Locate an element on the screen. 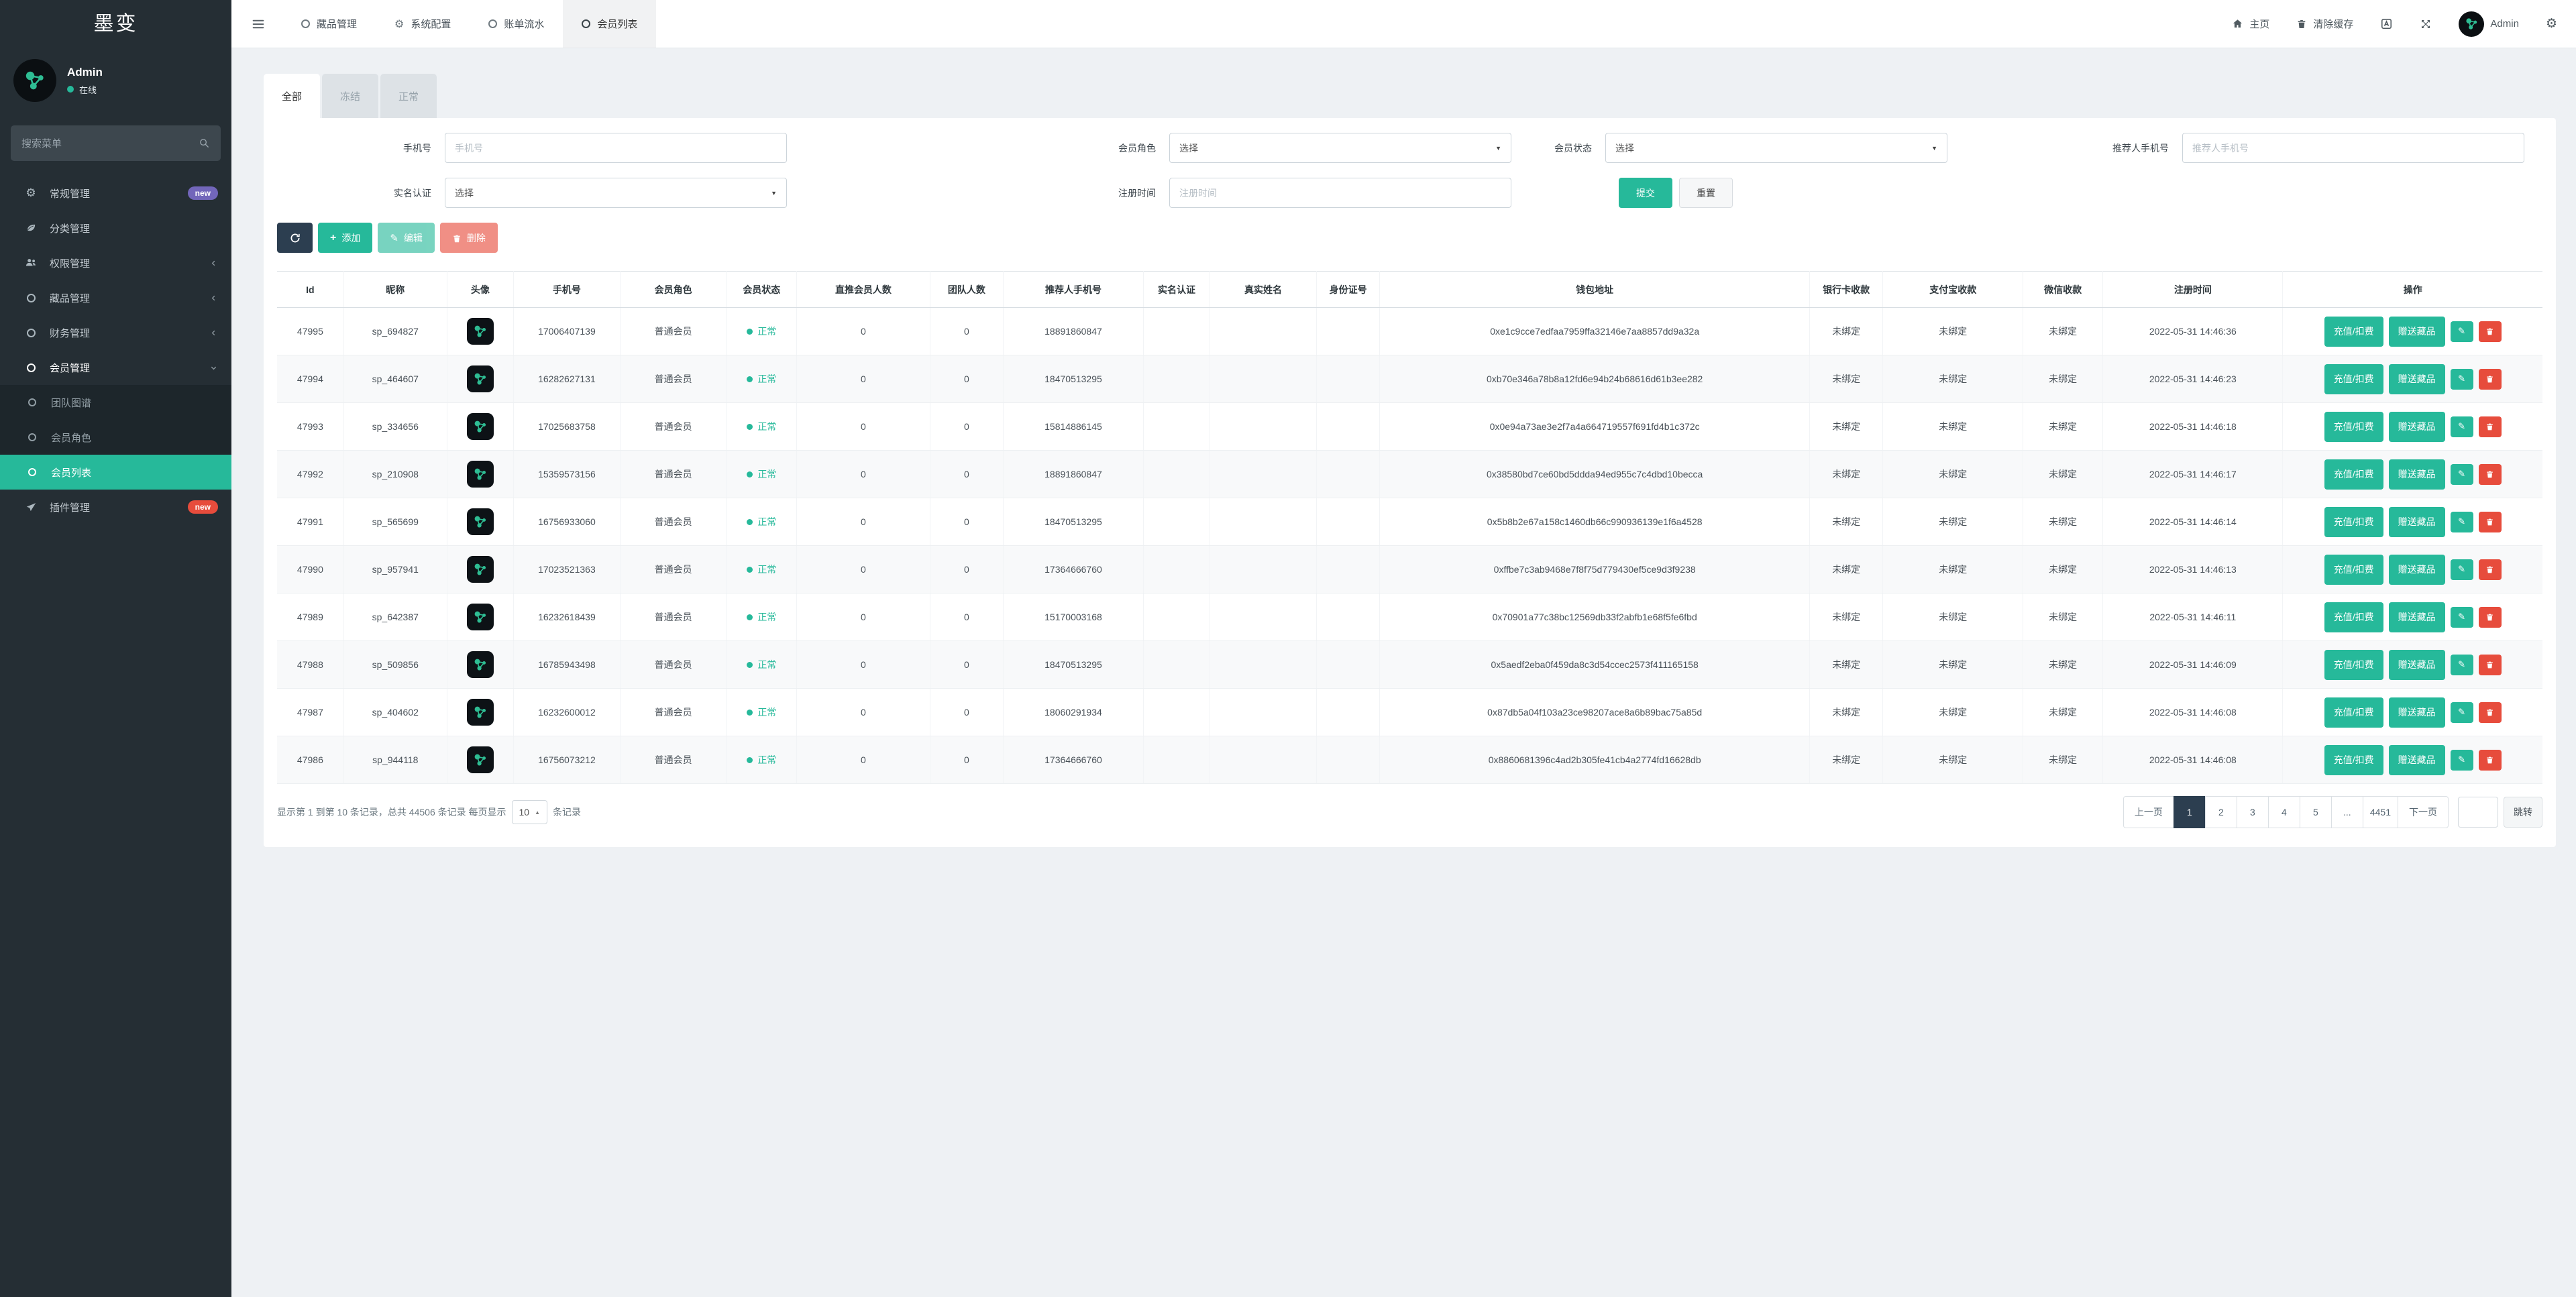  tab-bill-flow: 账单流水 is located at coordinates (516, 24).